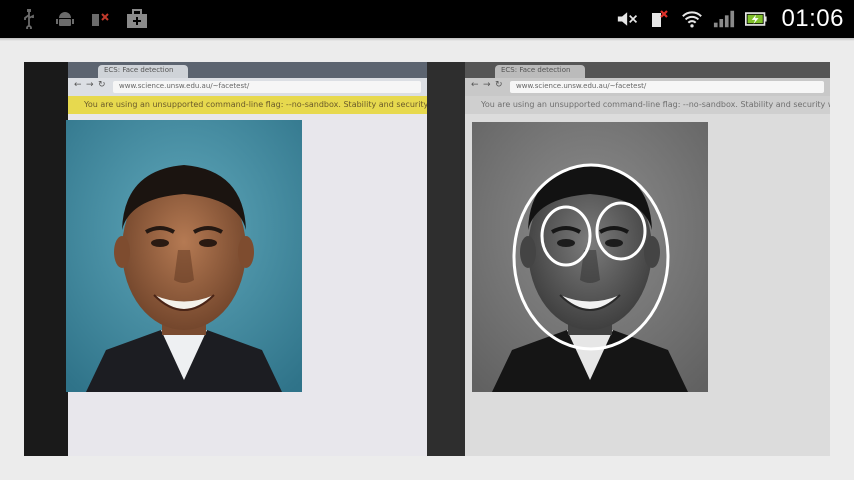  Describe the element at coordinates (137, 19) in the screenshot. I see `shopping-bag-icon` at that location.